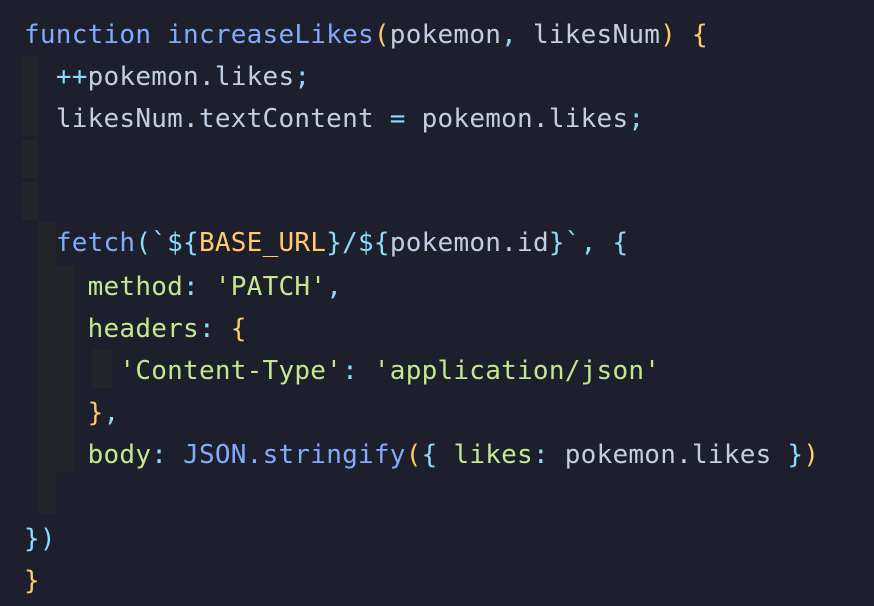 Image resolution: width=874 pixels, height=606 pixels. What do you see at coordinates (469, 243) in the screenshot?
I see `code-token: pokemon.id` at bounding box center [469, 243].